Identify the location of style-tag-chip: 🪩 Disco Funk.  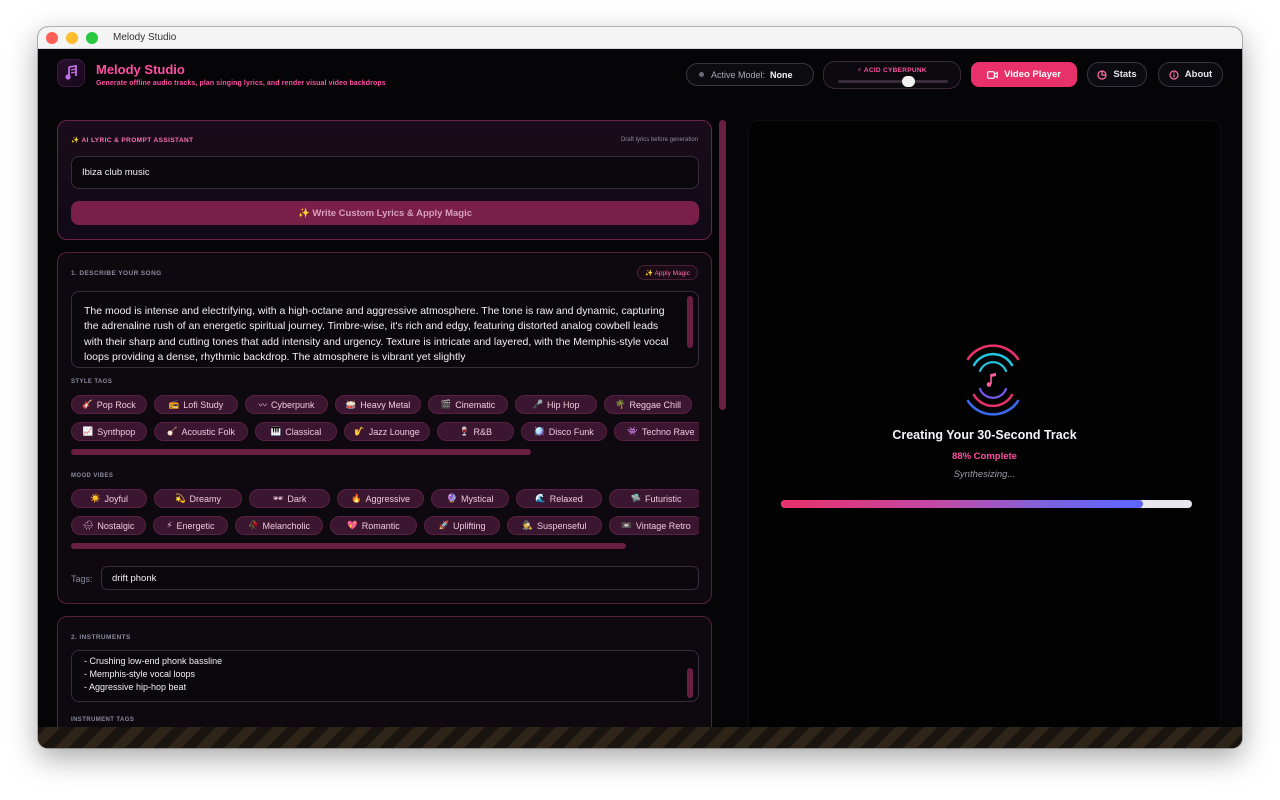
(564, 431).